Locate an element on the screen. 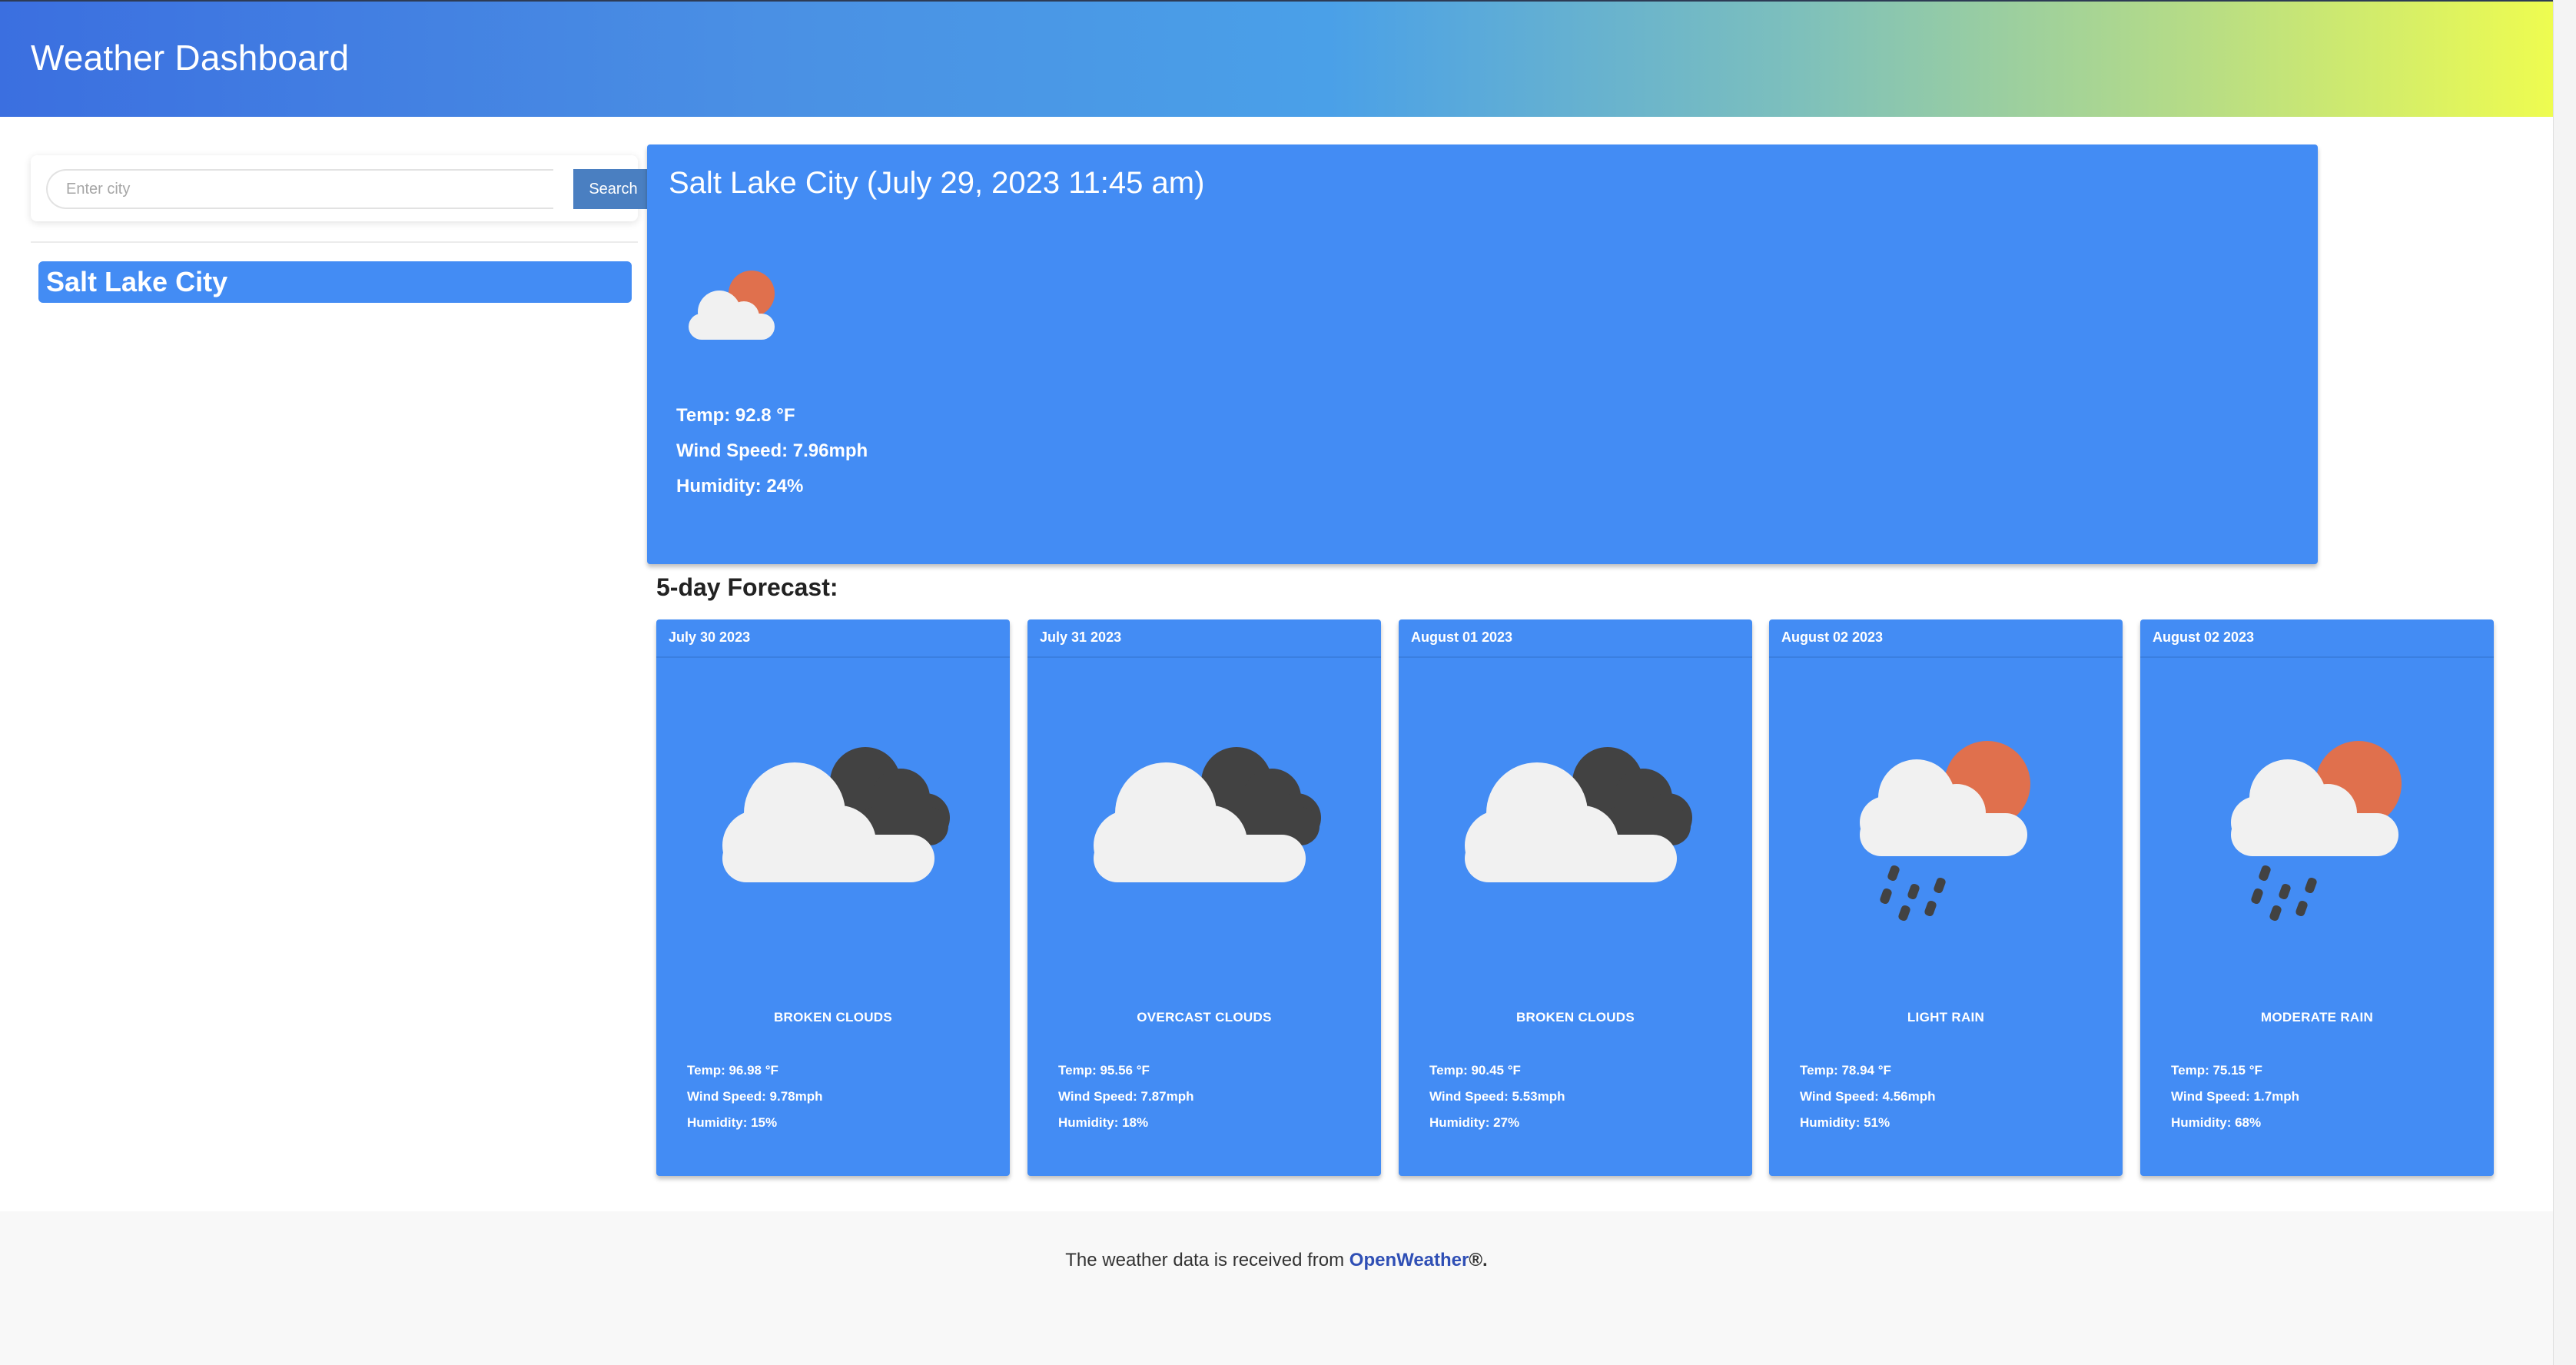 This screenshot has width=2576, height=1365. cloud-sun-icon is located at coordinates (739, 309).